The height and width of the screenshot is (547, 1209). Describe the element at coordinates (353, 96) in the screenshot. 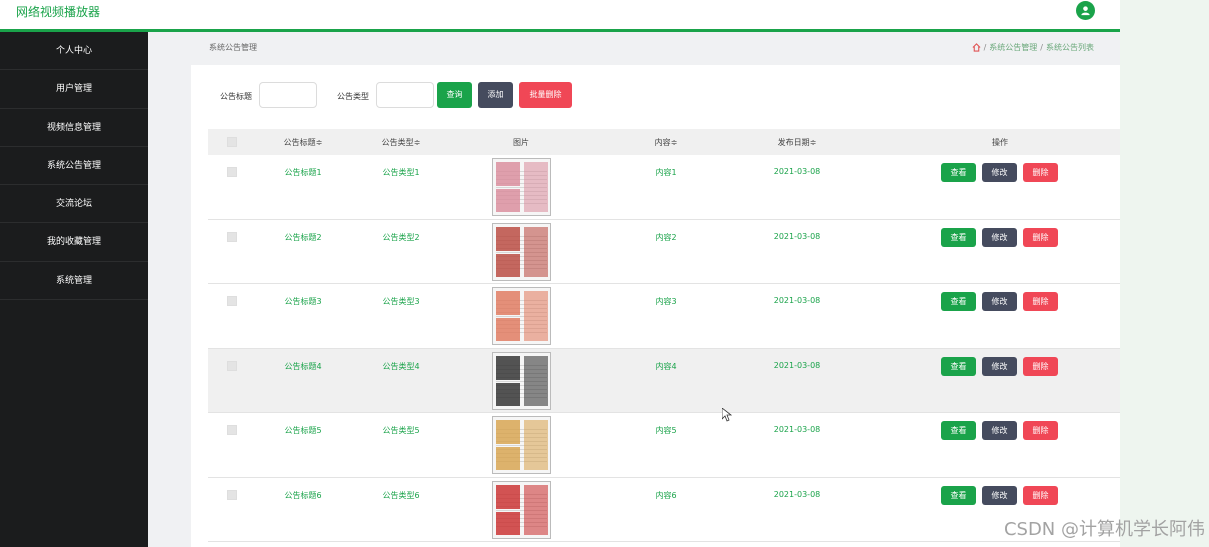

I see `type-filter-label: 公告类型` at that location.